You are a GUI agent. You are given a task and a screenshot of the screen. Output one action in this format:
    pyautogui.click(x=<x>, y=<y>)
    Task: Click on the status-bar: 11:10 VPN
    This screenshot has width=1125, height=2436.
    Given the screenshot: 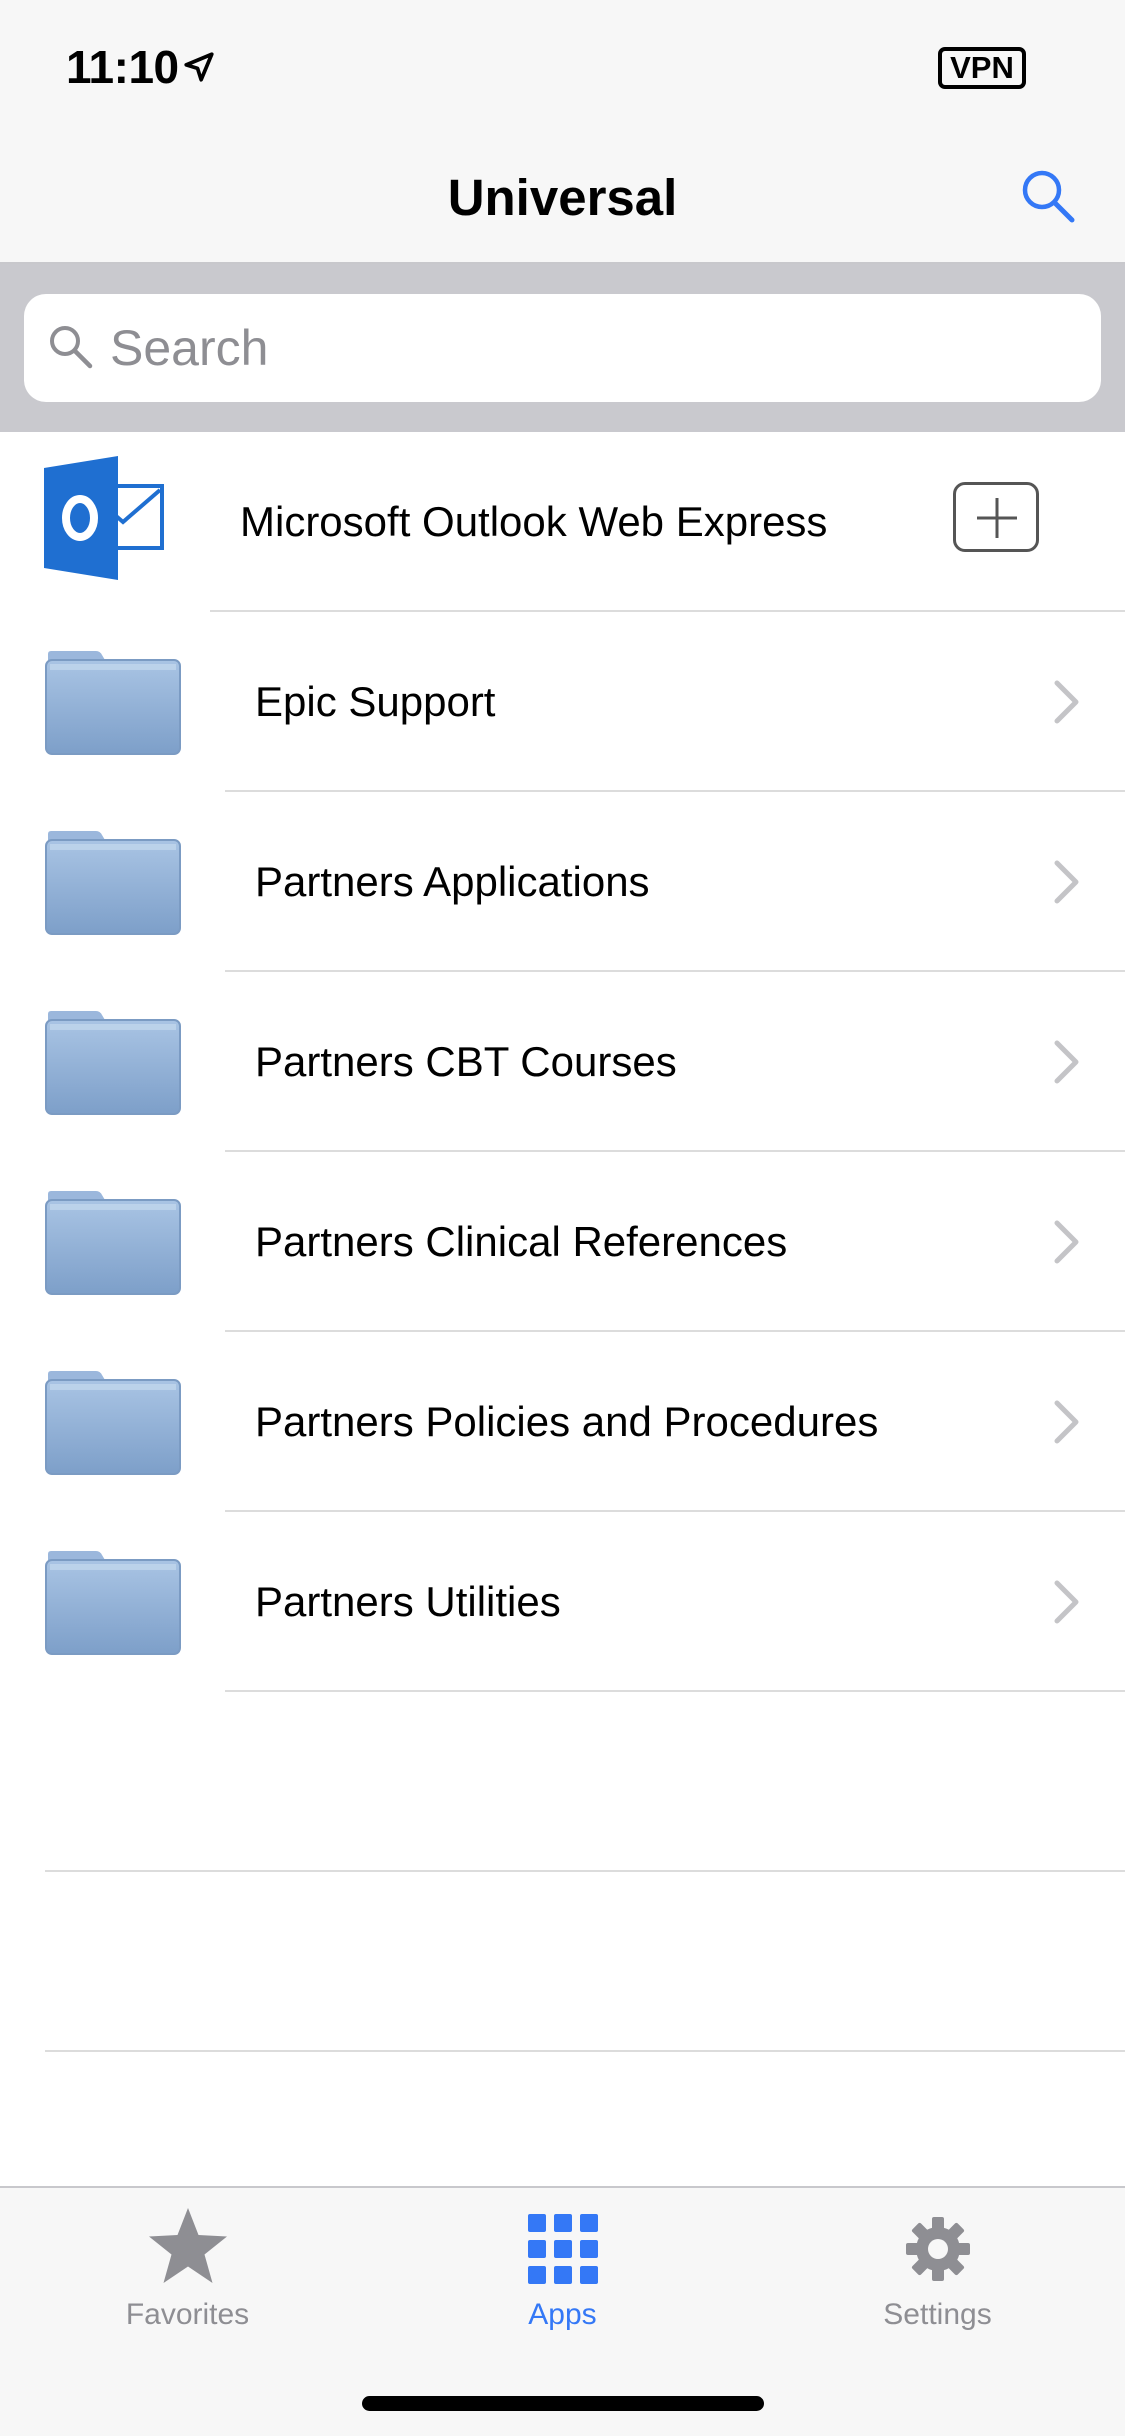 What is the action you would take?
    pyautogui.click(x=562, y=66)
    